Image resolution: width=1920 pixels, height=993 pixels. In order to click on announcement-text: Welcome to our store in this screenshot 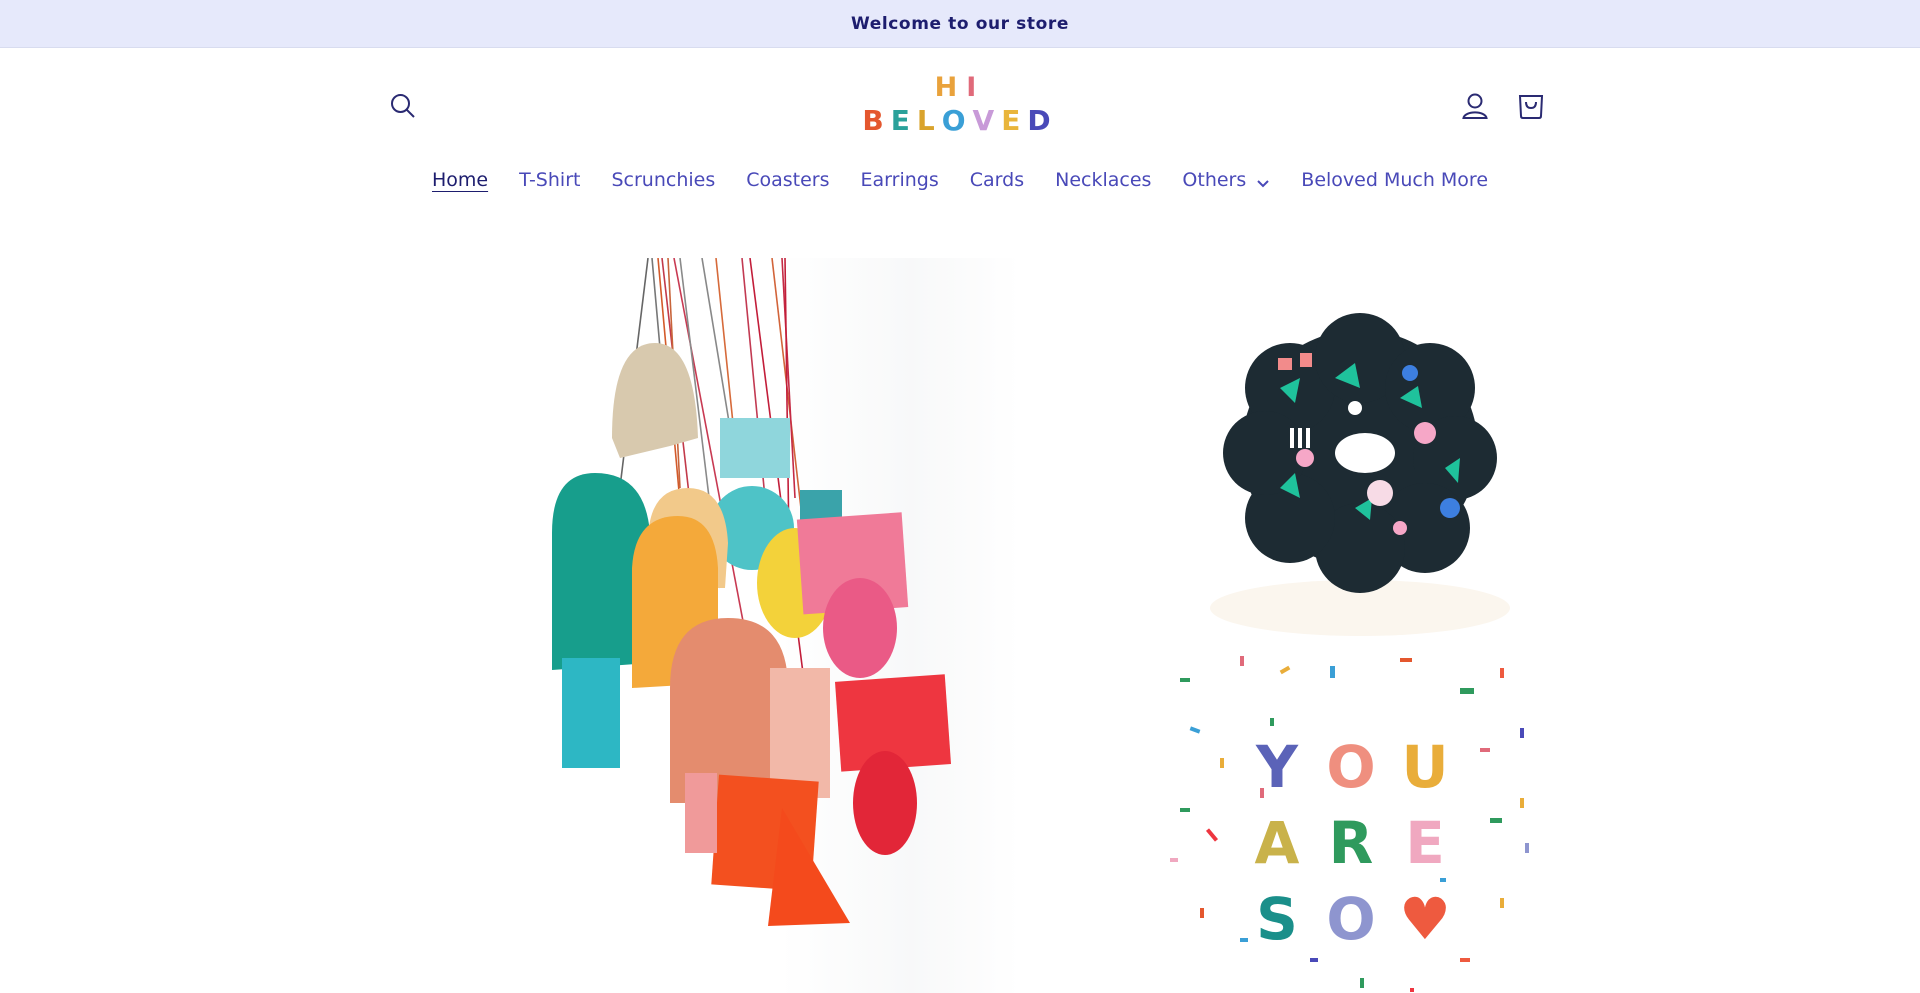, I will do `click(960, 23)`.